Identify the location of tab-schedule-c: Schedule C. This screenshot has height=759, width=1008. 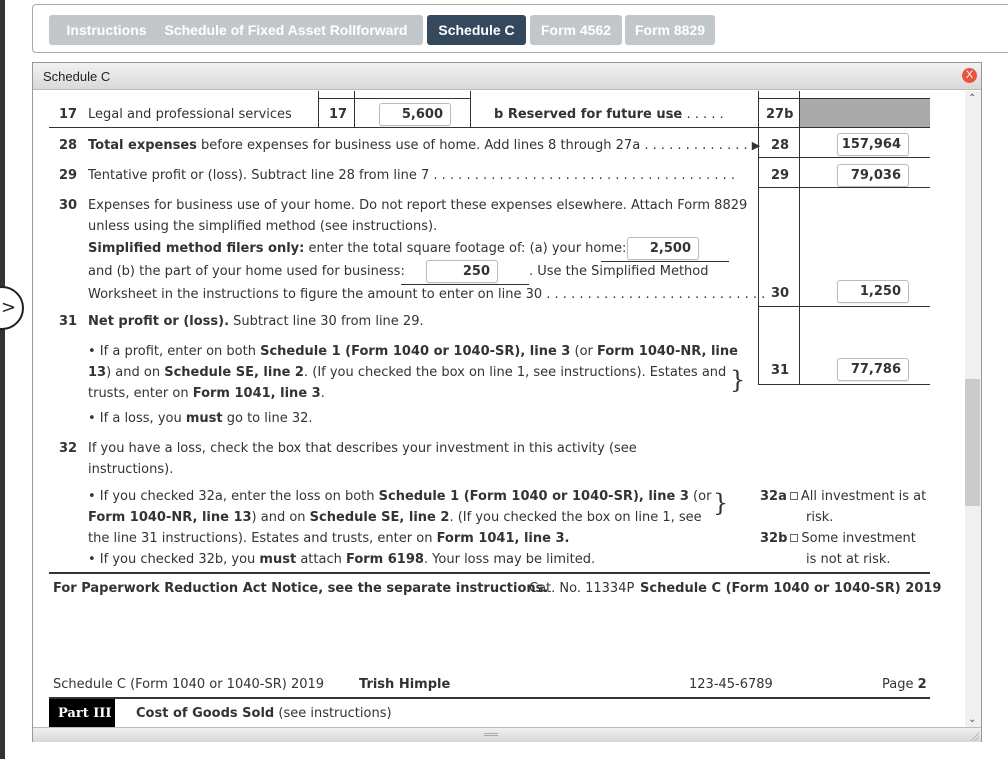
(476, 30).